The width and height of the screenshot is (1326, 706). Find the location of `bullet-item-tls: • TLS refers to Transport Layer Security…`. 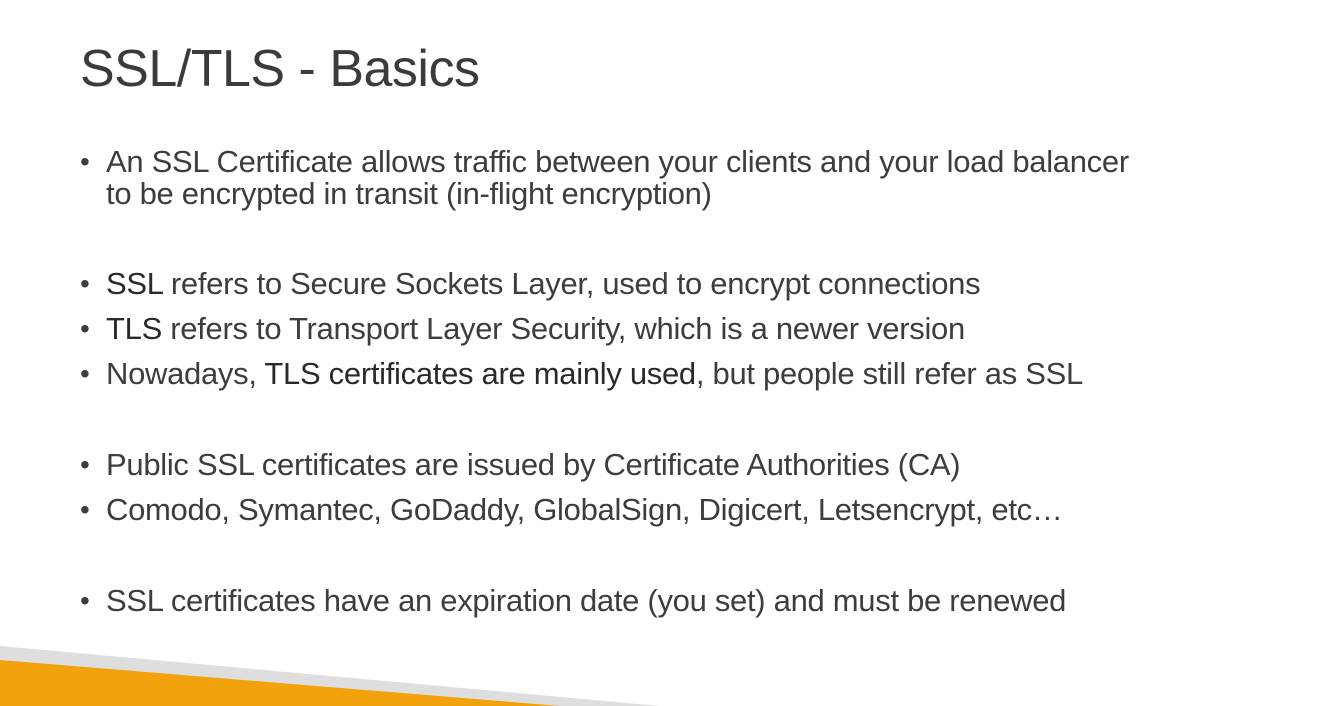

bullet-item-tls: • TLS refers to Transport Layer Security… is located at coordinates (668, 329).